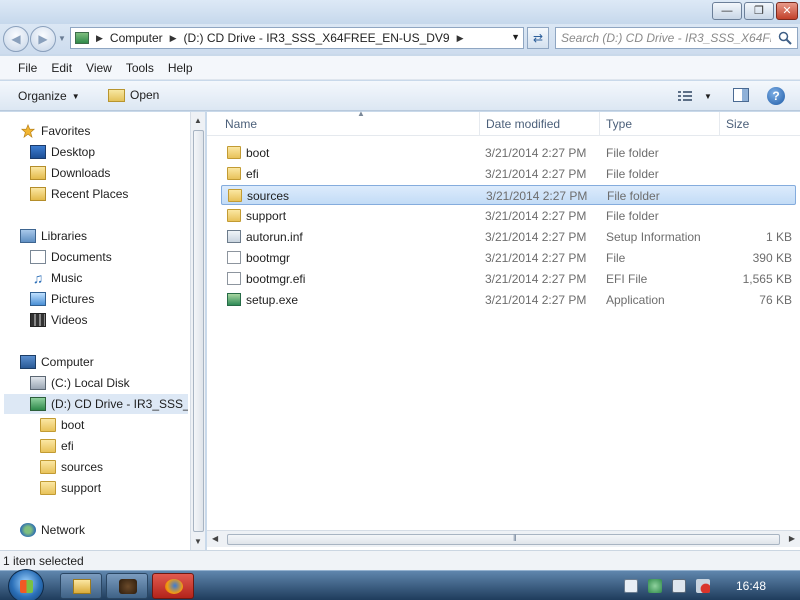  I want to click on file-row-bootmgr: bootmgr 3/21/2014 2:27 PM File 390 KB, so click(508, 258).